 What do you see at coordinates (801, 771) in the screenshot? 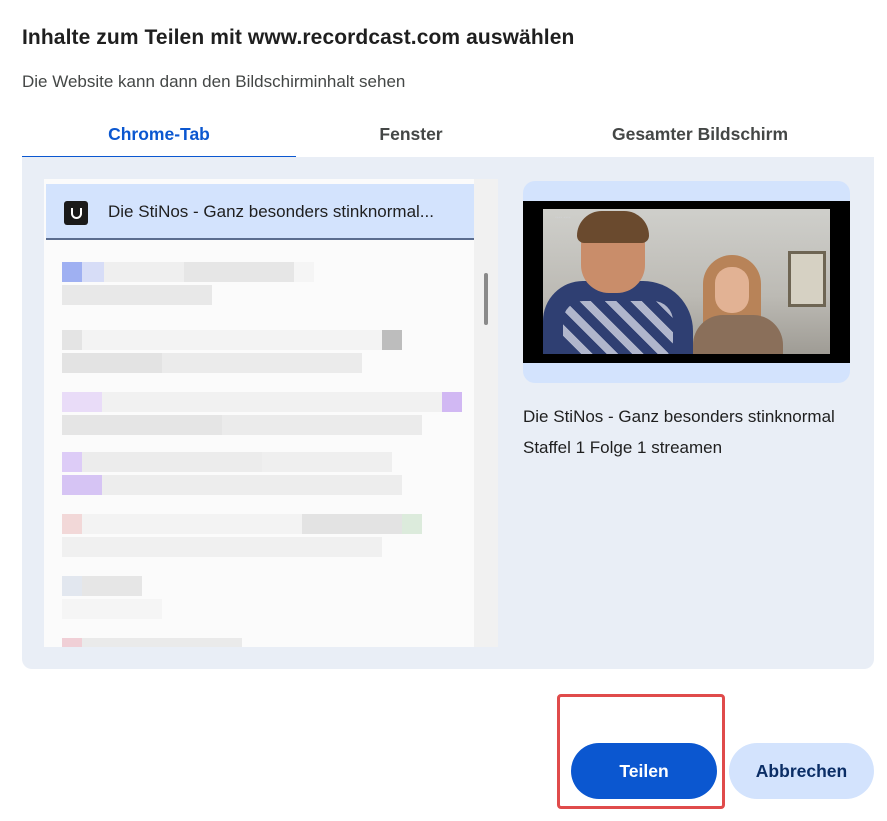
I see `cancel-button: Abbrechen` at bounding box center [801, 771].